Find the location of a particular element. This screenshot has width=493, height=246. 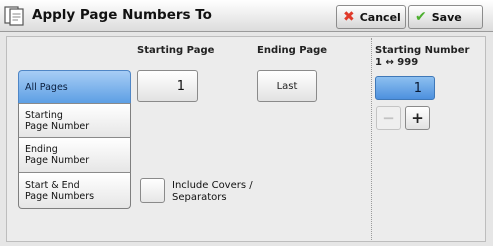

include-covers-checkbox is located at coordinates (152, 190).